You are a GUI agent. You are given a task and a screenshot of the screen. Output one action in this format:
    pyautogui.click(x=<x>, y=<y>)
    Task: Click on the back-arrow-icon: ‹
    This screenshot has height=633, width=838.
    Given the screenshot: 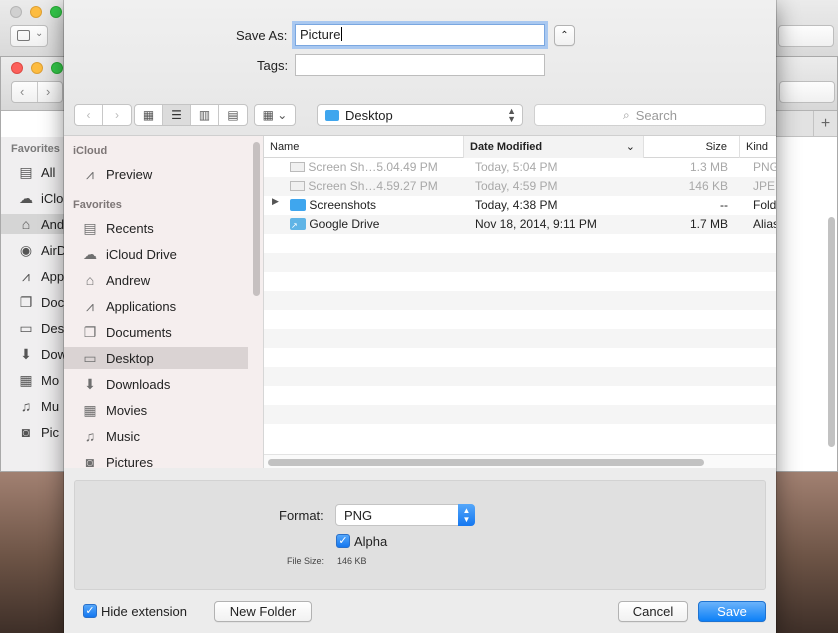 What is the action you would take?
    pyautogui.click(x=88, y=115)
    